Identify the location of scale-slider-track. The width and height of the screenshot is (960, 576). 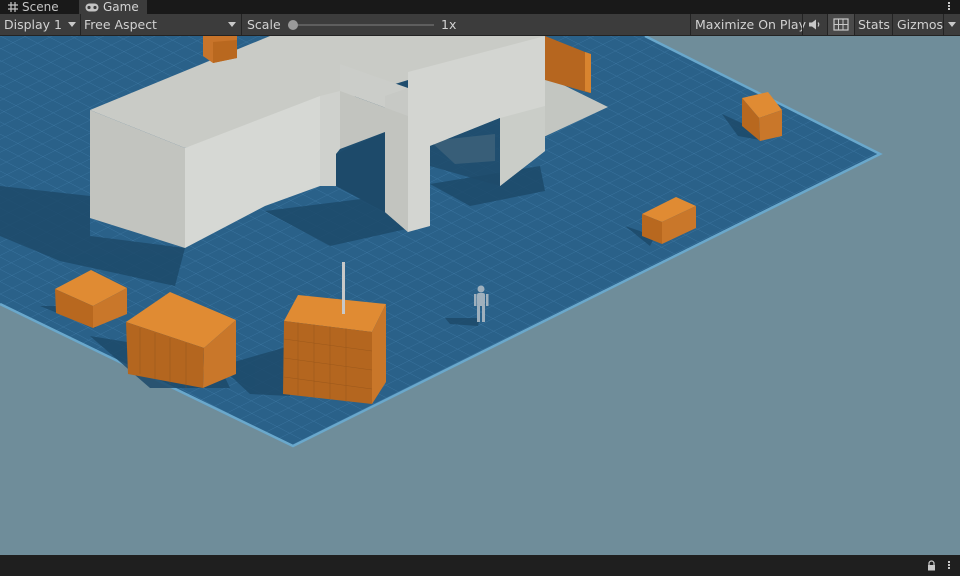
(361, 25).